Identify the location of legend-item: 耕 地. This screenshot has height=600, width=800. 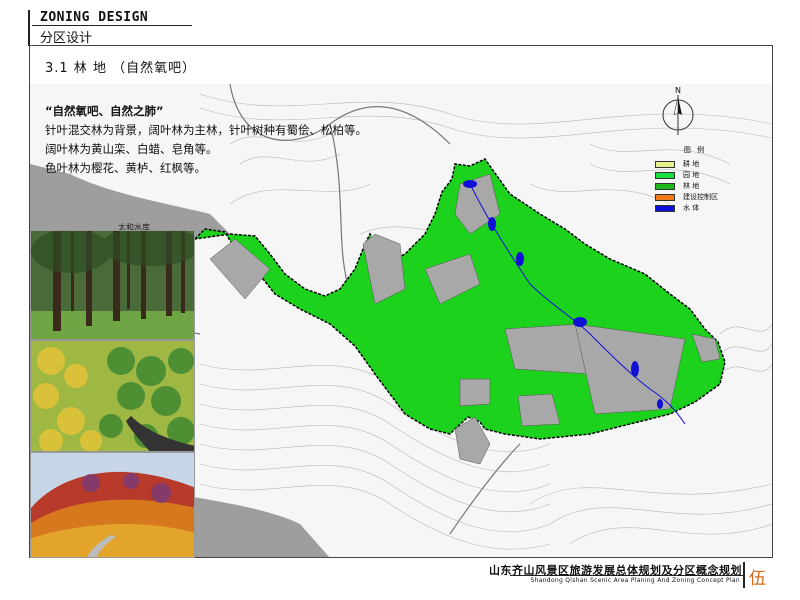
(695, 164).